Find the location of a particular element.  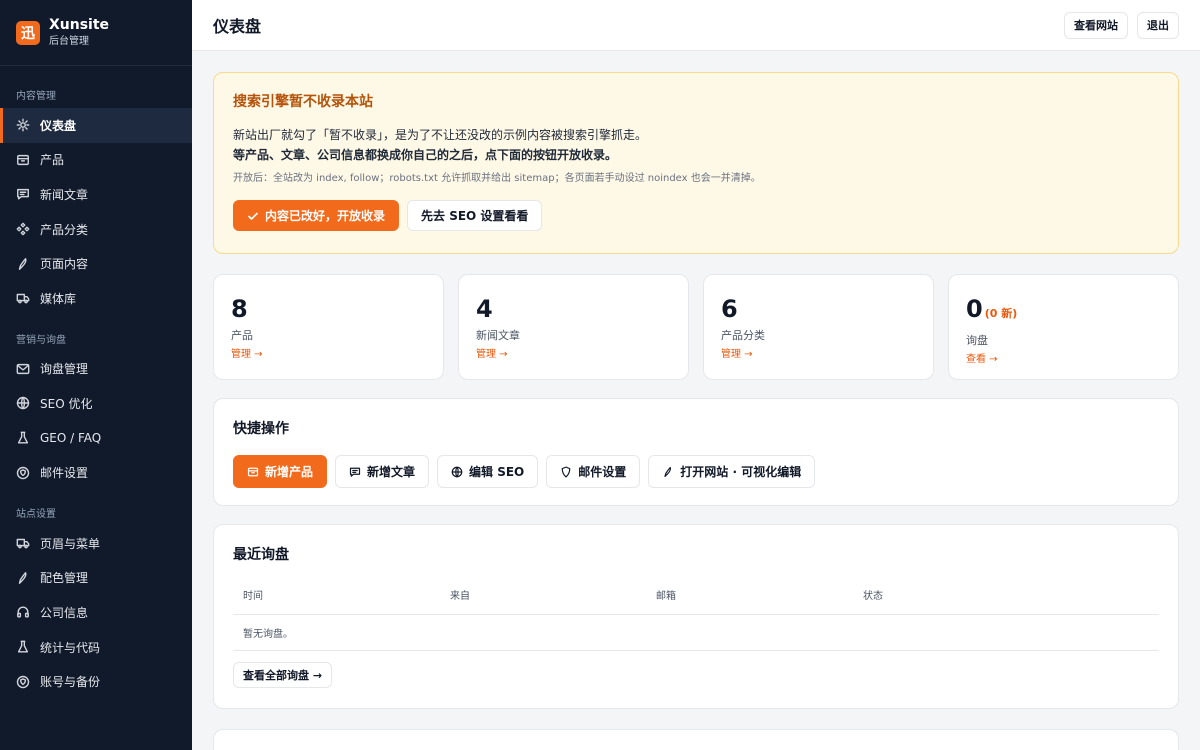

sidebar-item-label: 配色管理 is located at coordinates (64, 578).